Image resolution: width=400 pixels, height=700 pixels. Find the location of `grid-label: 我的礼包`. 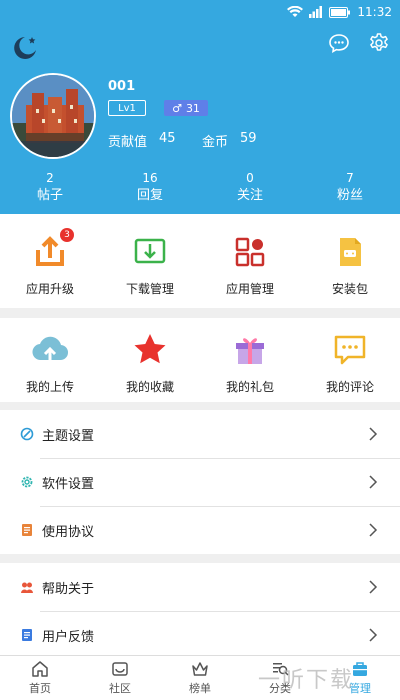

grid-label: 我的礼包 is located at coordinates (249, 387).